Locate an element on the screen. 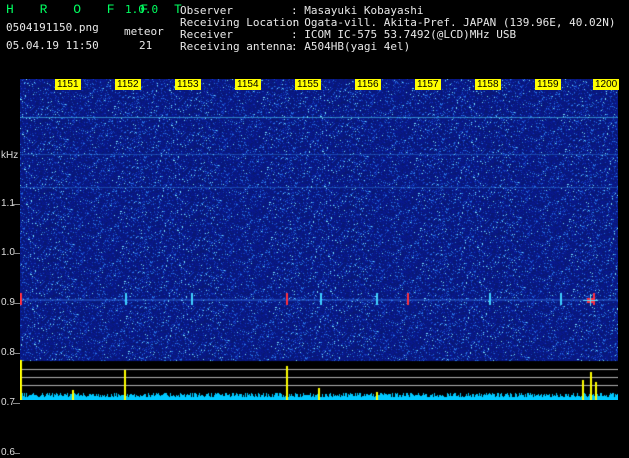  right-border is located at coordinates (623, 237).